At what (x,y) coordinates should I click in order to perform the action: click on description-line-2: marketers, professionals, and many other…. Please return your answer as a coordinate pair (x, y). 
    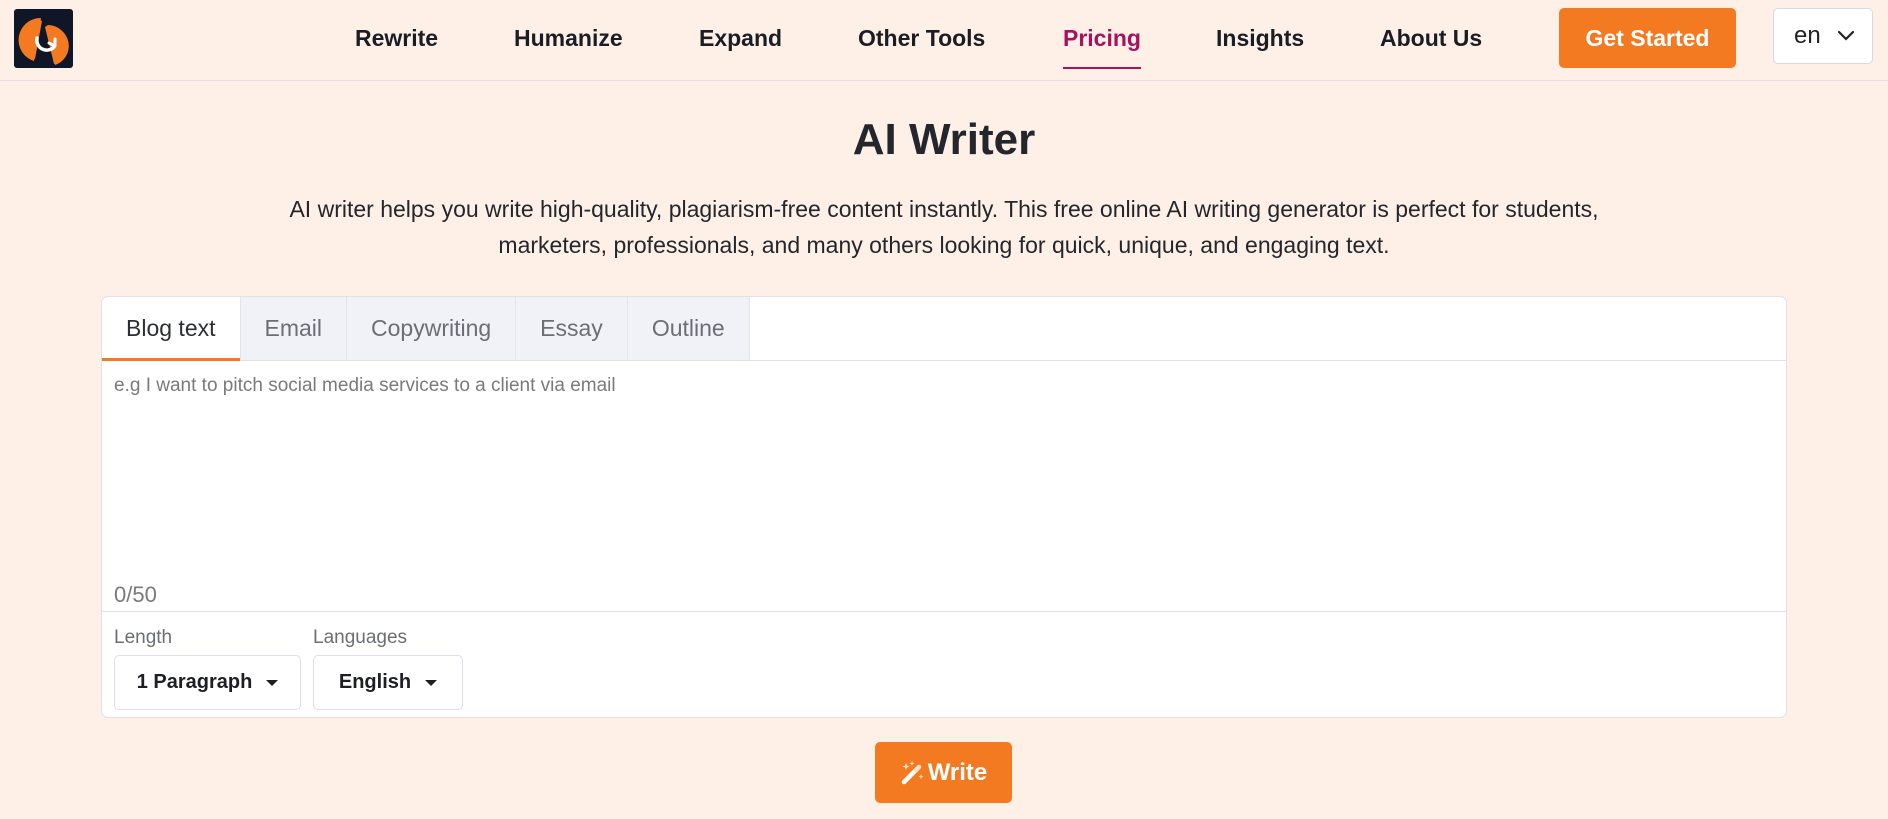
    Looking at the image, I should click on (944, 245).